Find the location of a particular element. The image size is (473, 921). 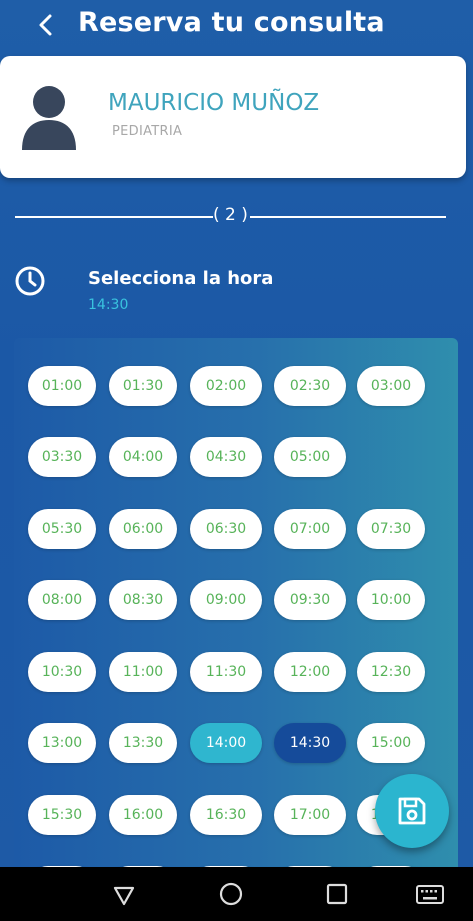

time-slot-button: 02:30 is located at coordinates (310, 386).